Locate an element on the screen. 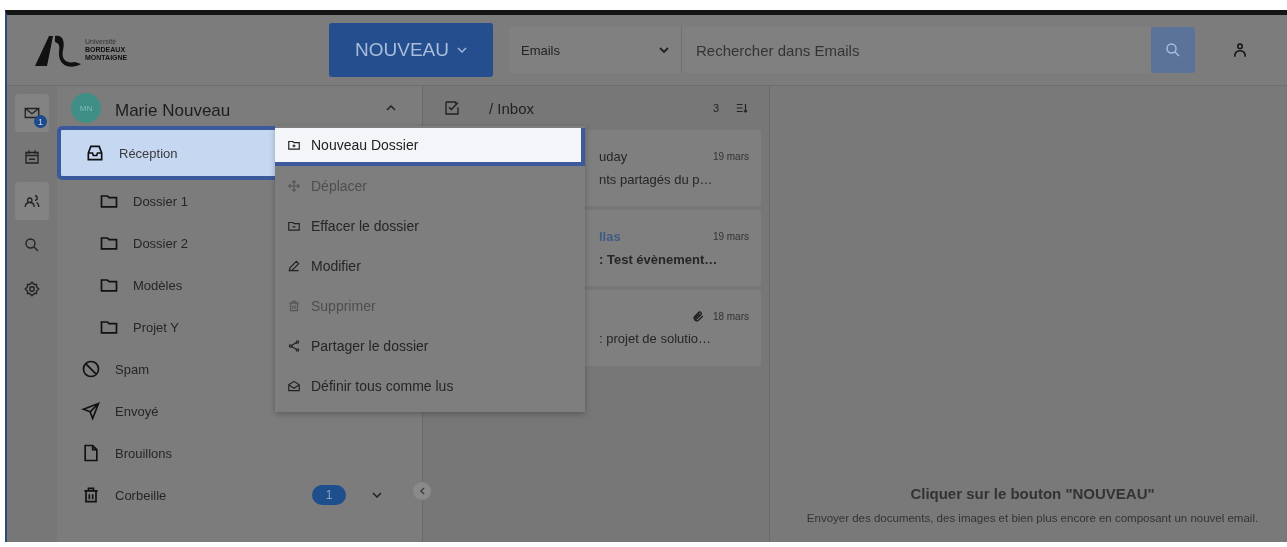 The width and height of the screenshot is (1287, 547). calendar-icon is located at coordinates (32, 157).